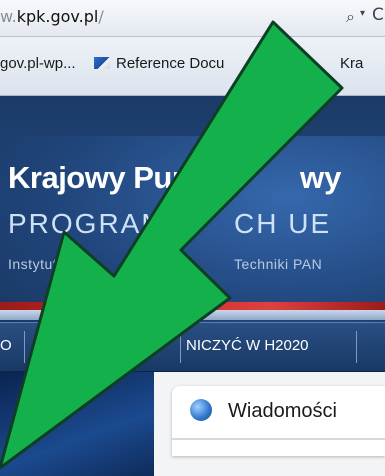 This screenshot has height=476, width=385. What do you see at coordinates (362, 13) in the screenshot?
I see `chevron-down-icon: ▾` at bounding box center [362, 13].